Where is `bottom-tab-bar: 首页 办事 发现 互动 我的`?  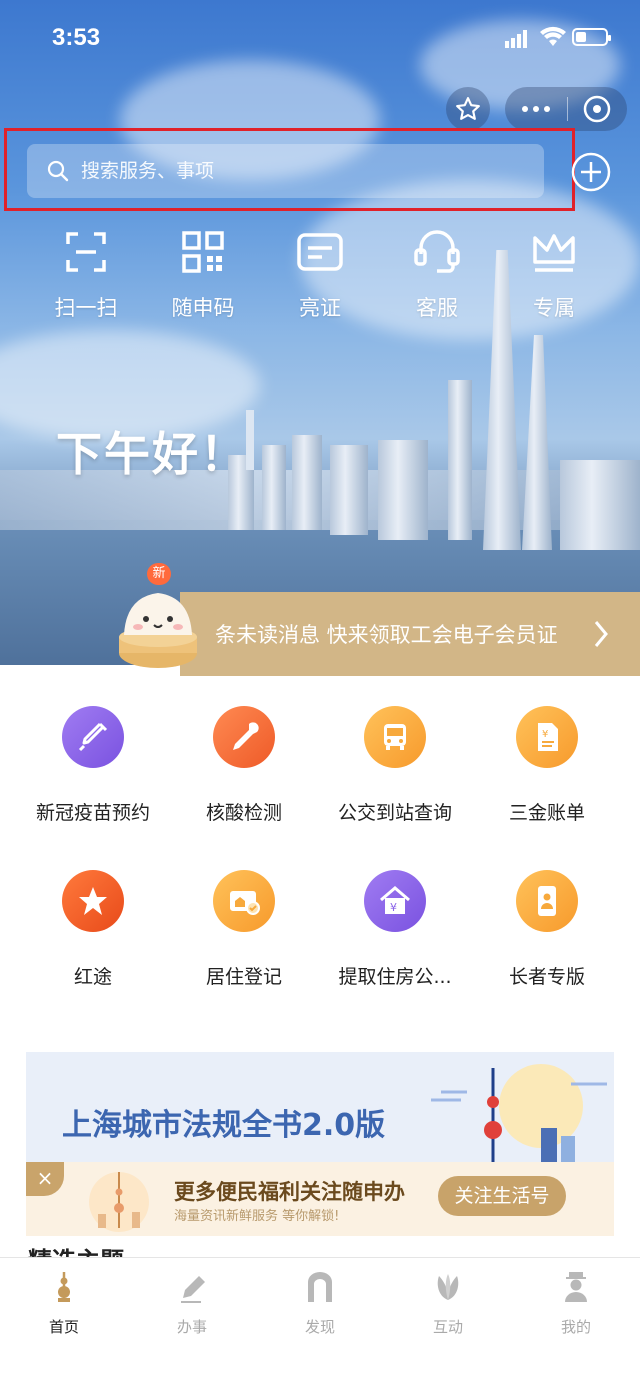
bottom-tab-bar: 首页 办事 发现 互动 我的 is located at coordinates (320, 1321).